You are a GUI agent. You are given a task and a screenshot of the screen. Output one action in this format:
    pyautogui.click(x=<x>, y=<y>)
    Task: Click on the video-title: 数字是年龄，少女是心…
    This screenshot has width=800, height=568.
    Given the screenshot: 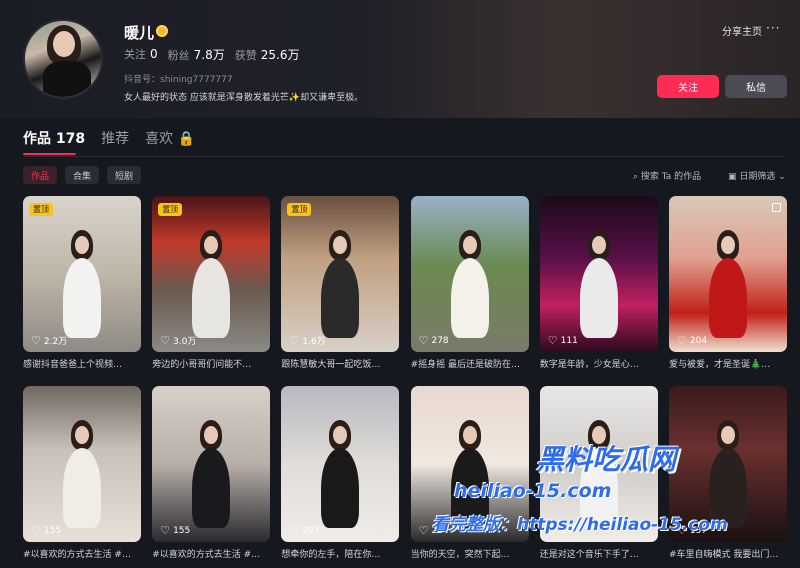 What is the action you would take?
    pyautogui.click(x=599, y=363)
    